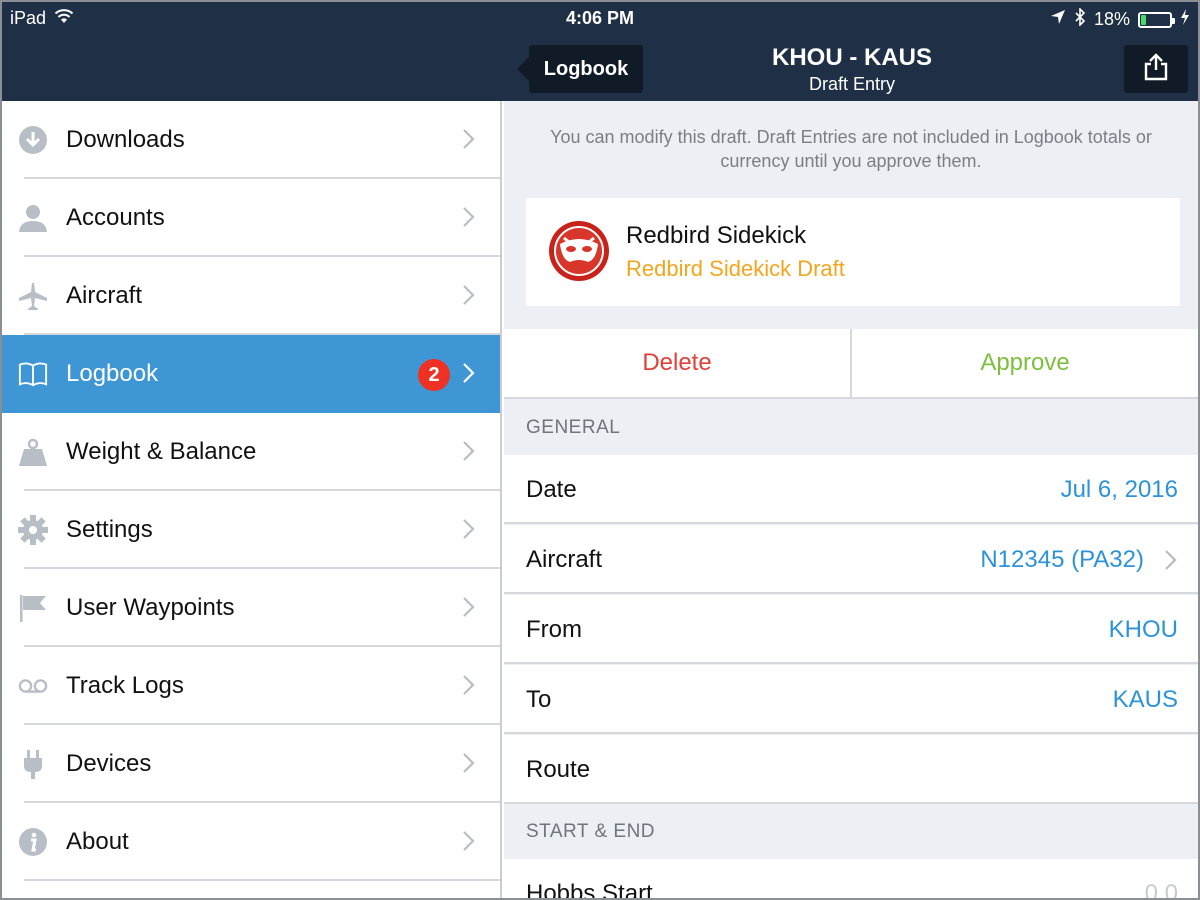 This screenshot has height=900, width=1200. I want to click on source-card: Redbird Sidekick Redbird Sidekick Draft, so click(853, 252).